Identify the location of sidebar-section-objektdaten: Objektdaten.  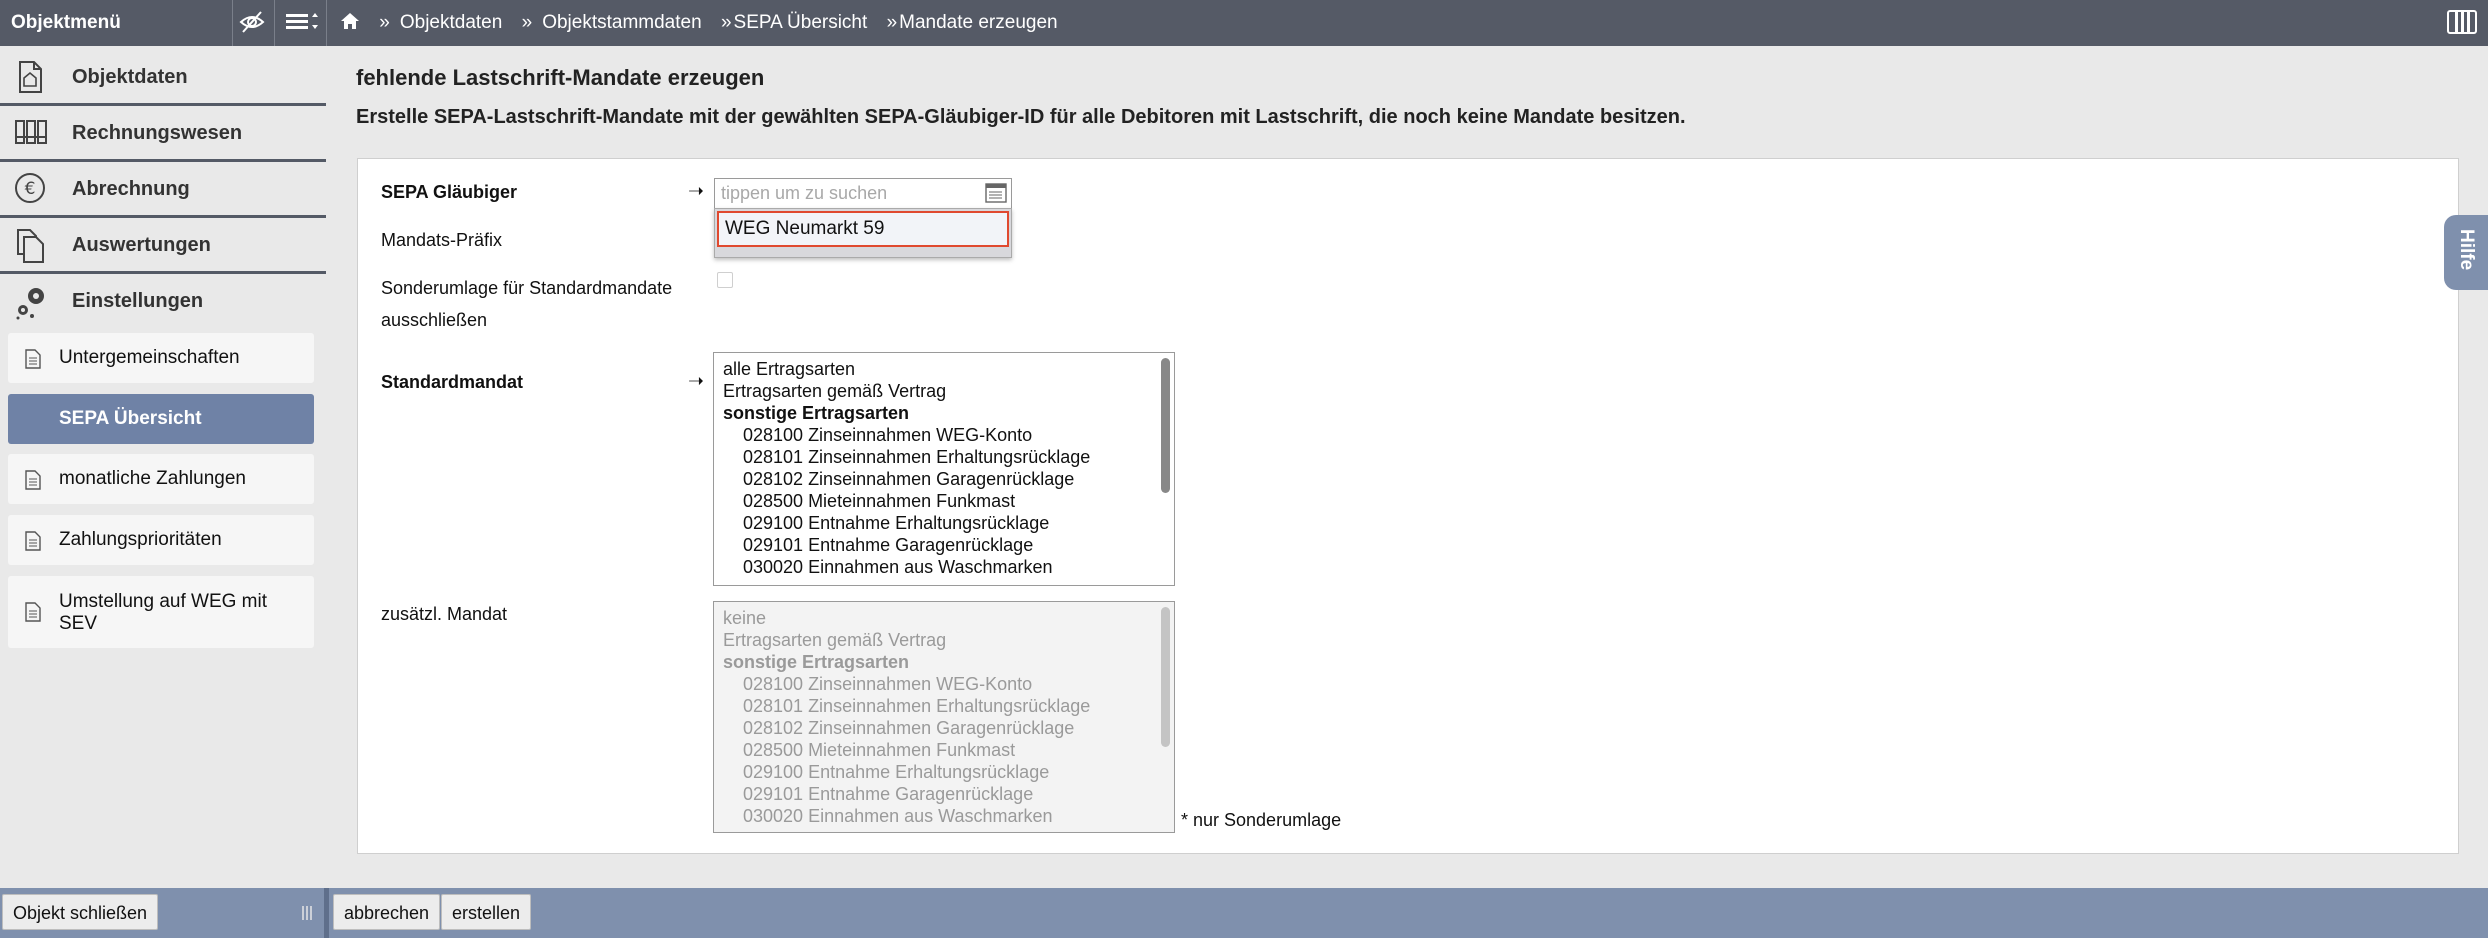
(163, 78).